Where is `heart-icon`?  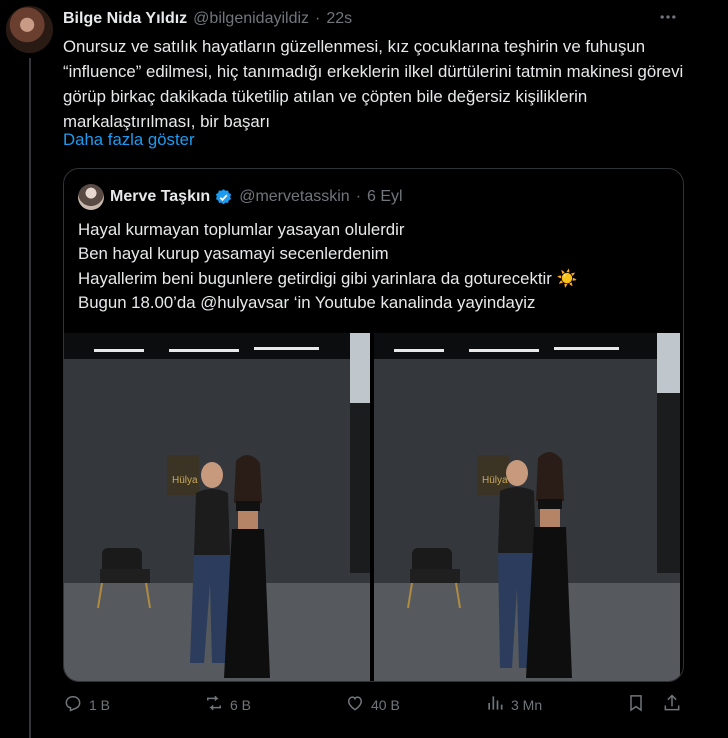
heart-icon is located at coordinates (358, 704).